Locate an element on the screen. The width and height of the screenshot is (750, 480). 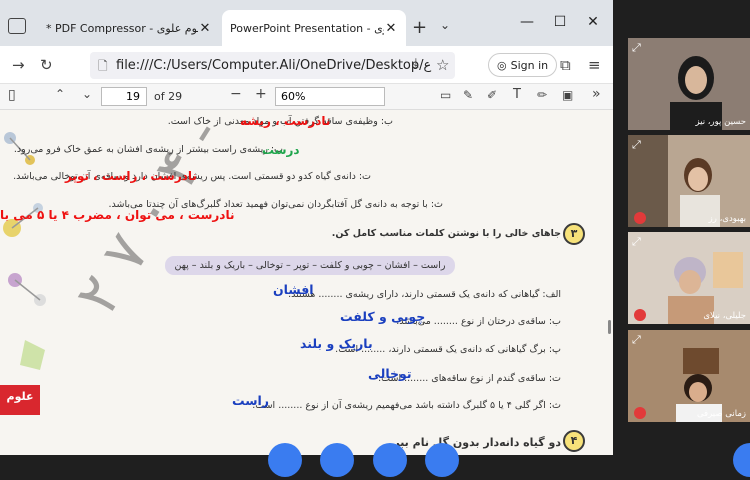
close-window-icon: ✕ is located at coordinates (593, 22).